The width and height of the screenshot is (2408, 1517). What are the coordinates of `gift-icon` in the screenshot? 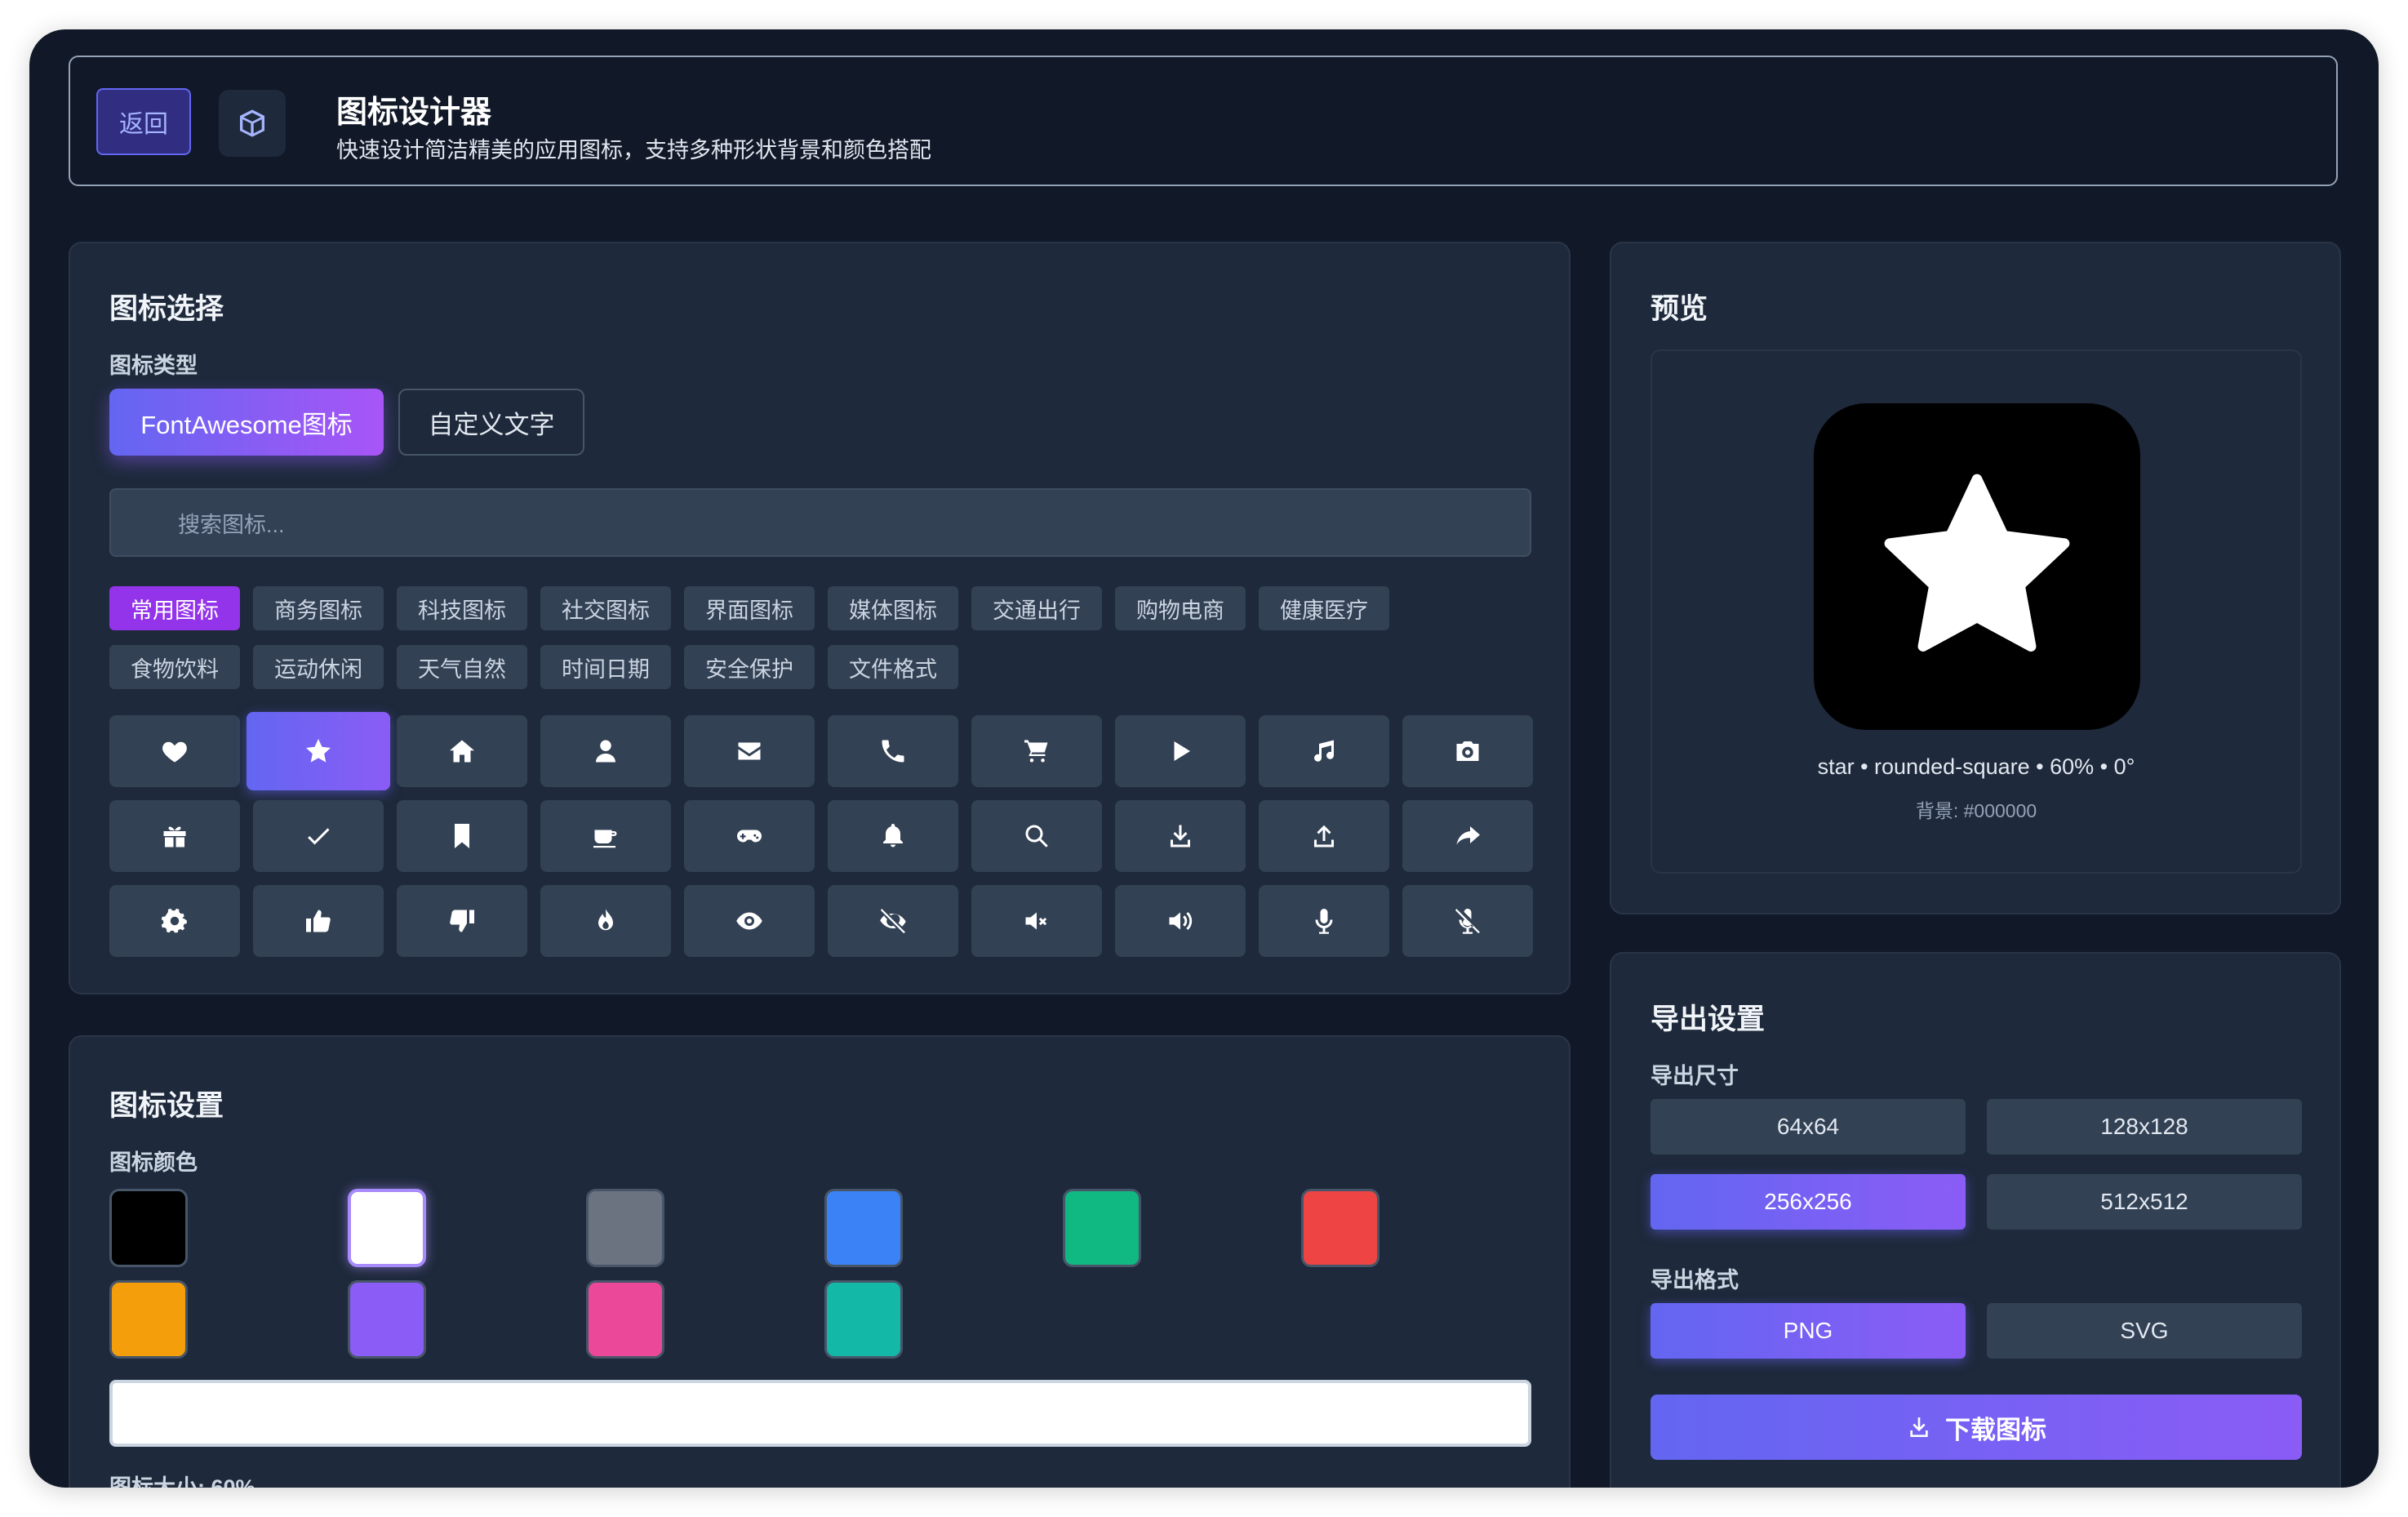 It's located at (174, 836).